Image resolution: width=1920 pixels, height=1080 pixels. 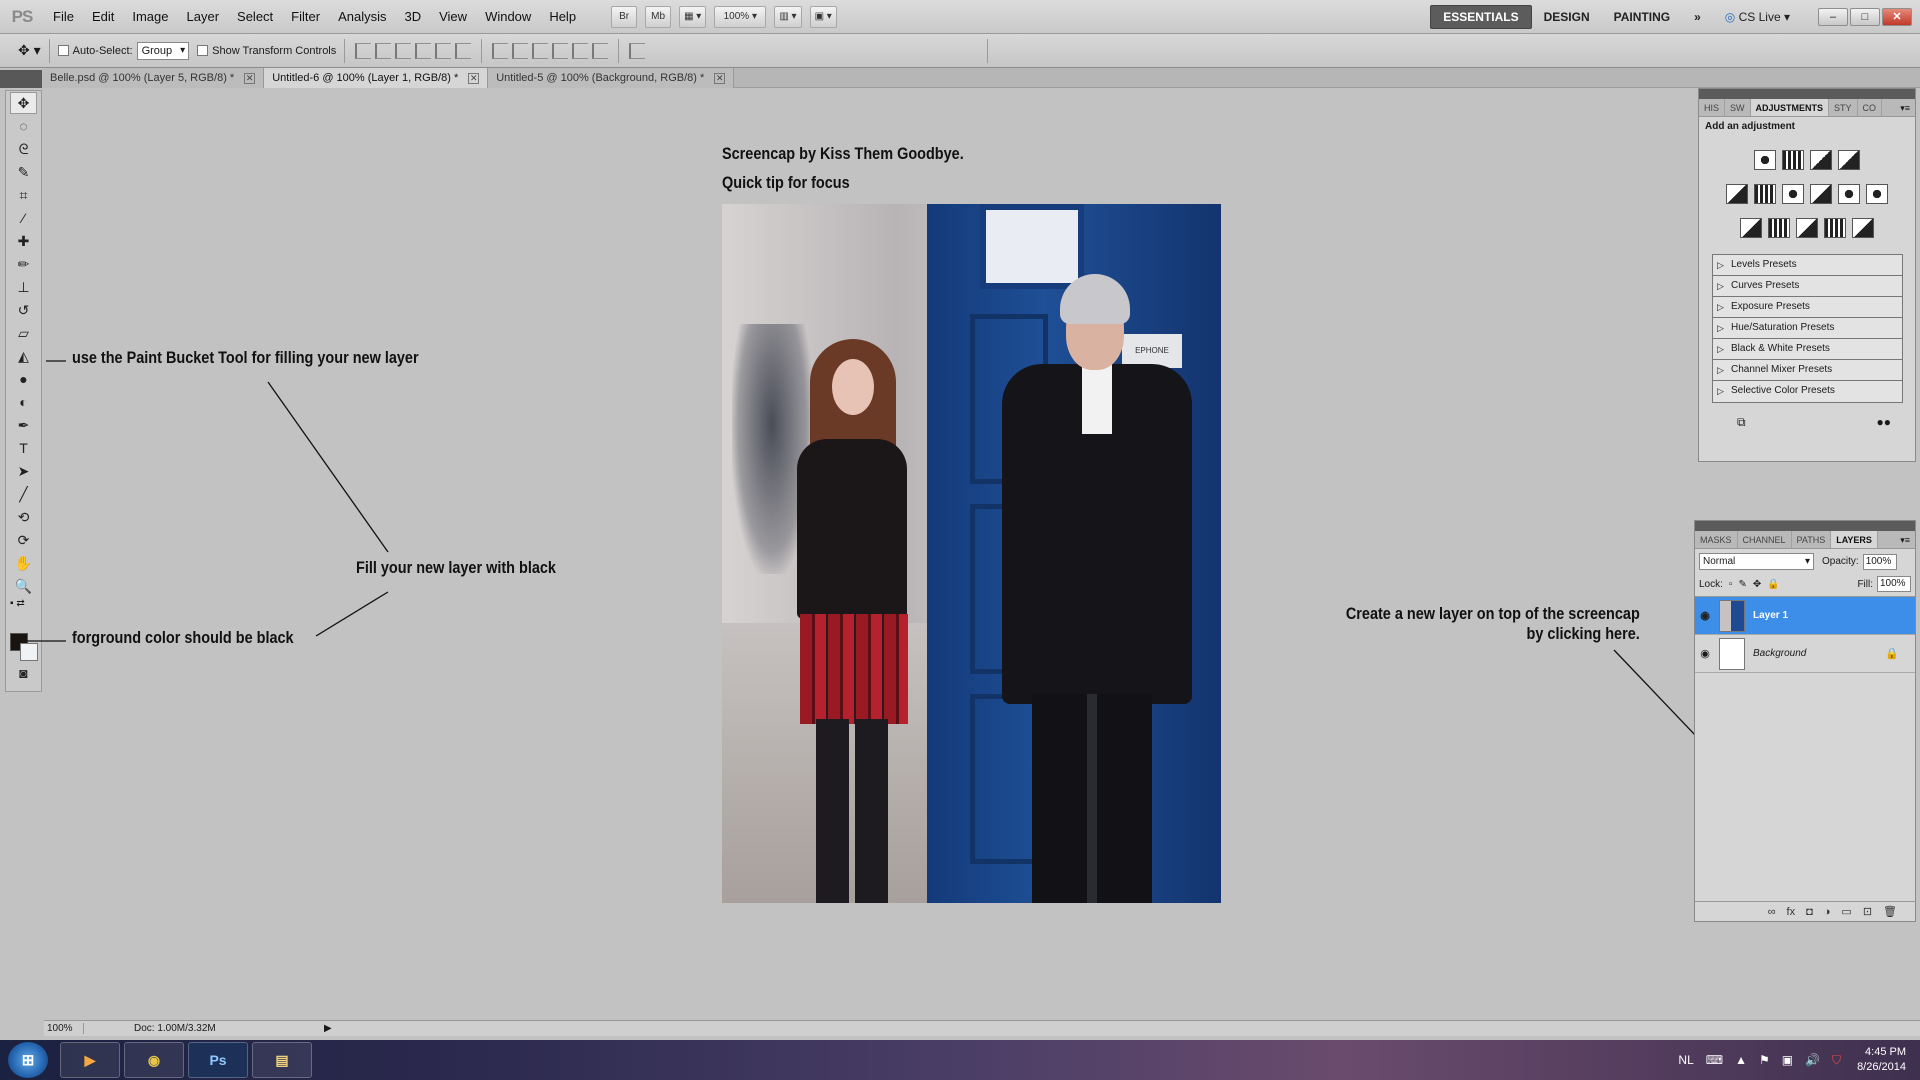 I want to click on trash-icon: 🗑, so click(x=1890, y=911).